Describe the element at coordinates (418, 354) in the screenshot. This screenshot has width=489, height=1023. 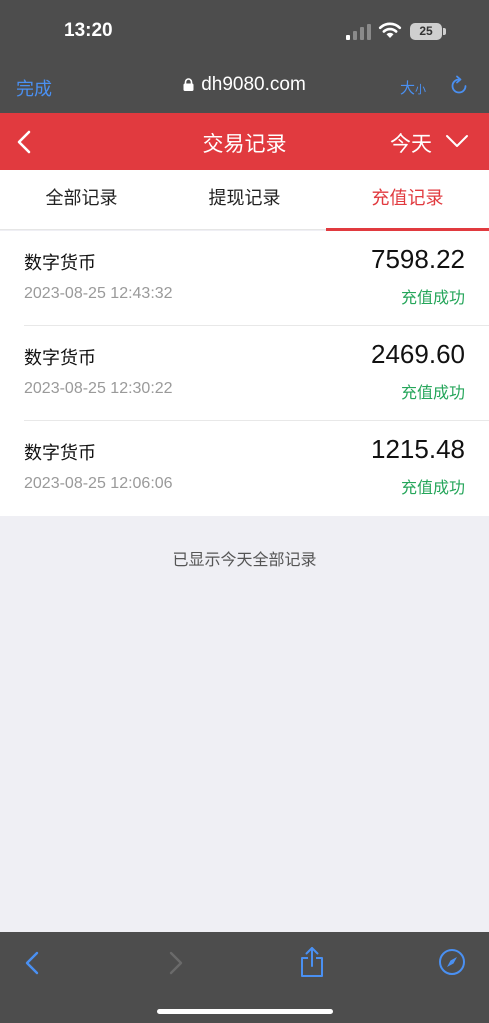
I see `record-amount: 2469.60` at that location.